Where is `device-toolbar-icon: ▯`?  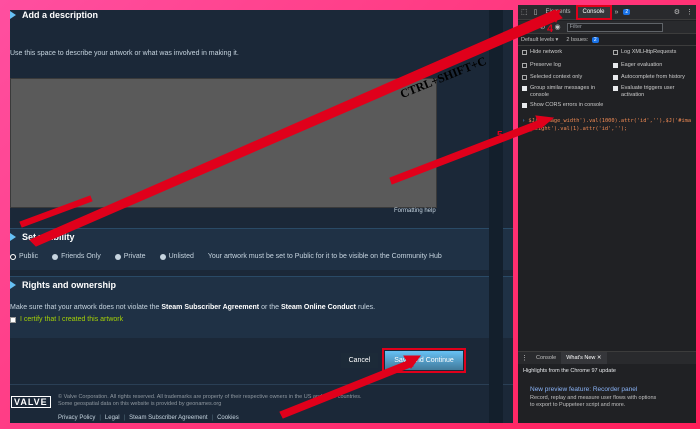
device-toolbar-icon: ▯ is located at coordinates (536, 12).